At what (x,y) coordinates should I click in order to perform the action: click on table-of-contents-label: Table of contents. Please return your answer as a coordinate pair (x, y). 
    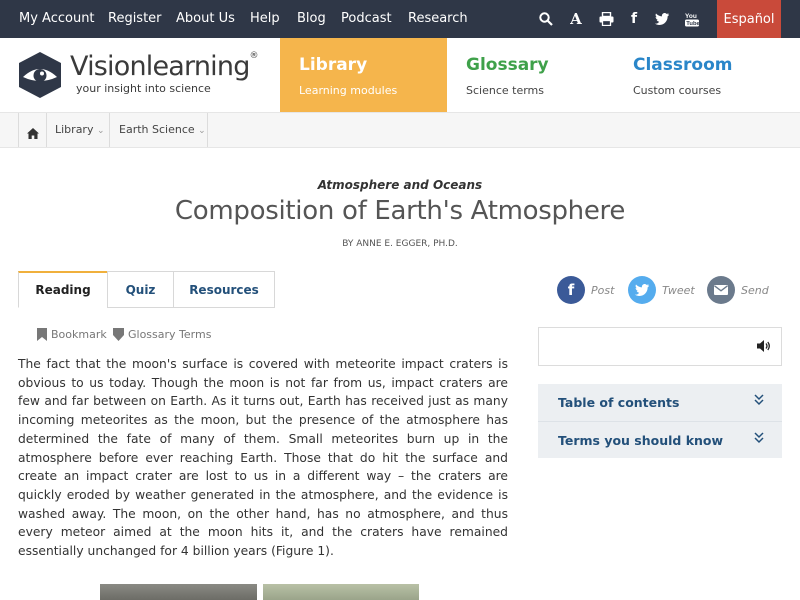
    Looking at the image, I should click on (619, 402).